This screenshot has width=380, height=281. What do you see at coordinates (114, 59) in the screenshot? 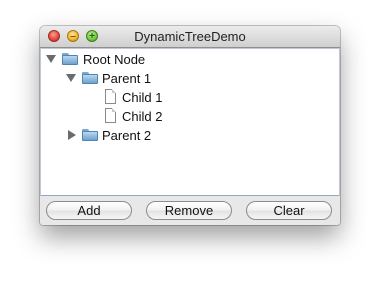
I see `tree-node-label: Root Node` at bounding box center [114, 59].